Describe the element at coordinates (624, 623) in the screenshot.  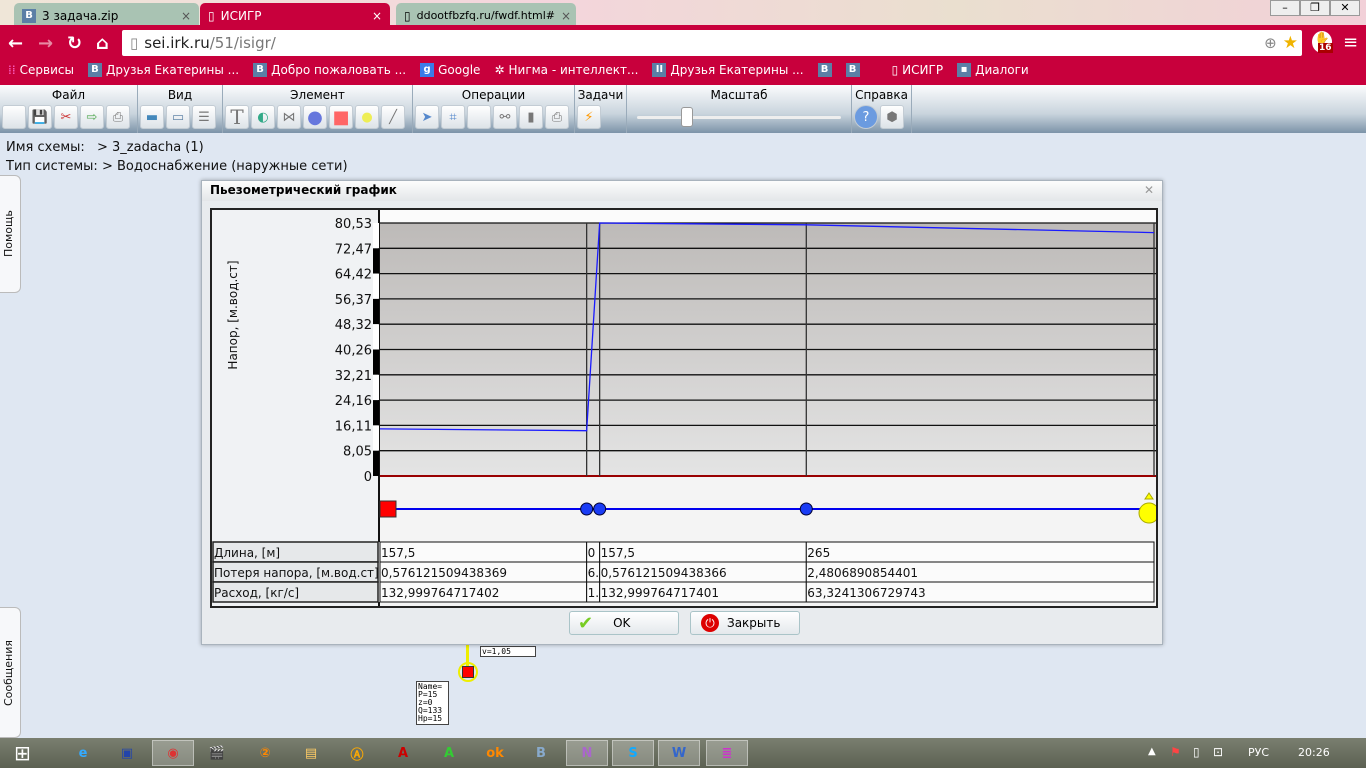
I see `ok-button: ✔ OK` at that location.